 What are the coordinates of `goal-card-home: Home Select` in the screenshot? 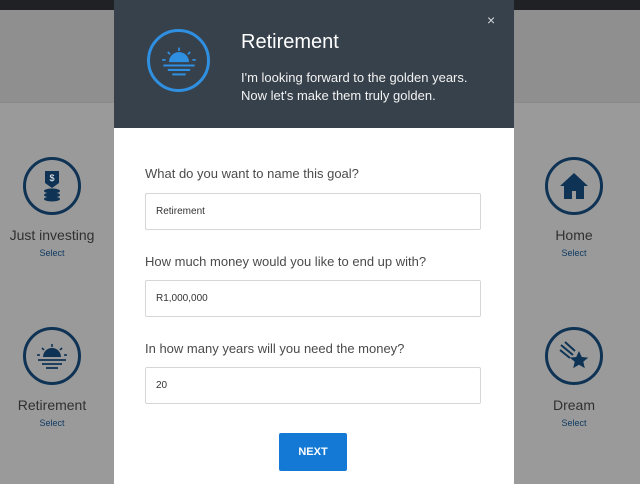 It's located at (572, 207).